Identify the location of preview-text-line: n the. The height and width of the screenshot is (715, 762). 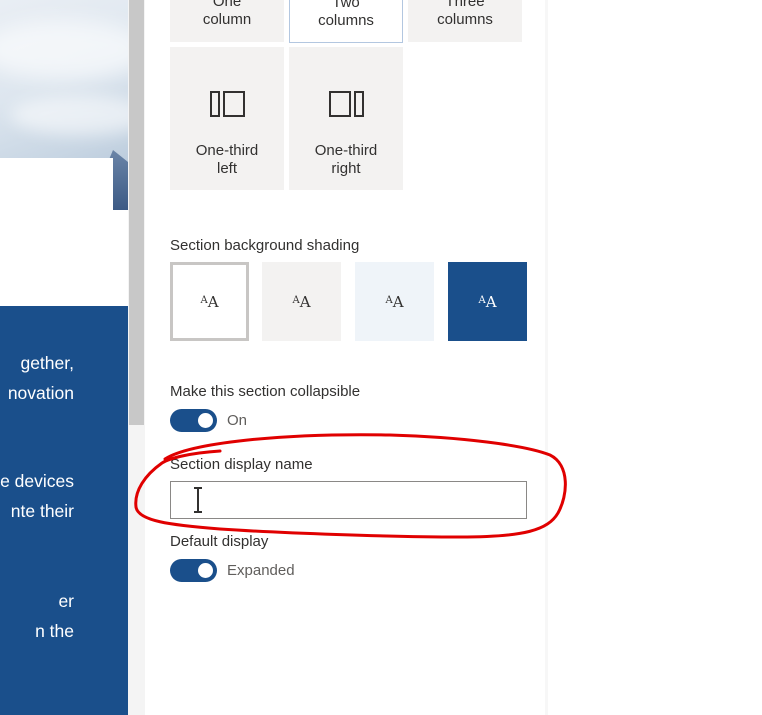
(54, 631).